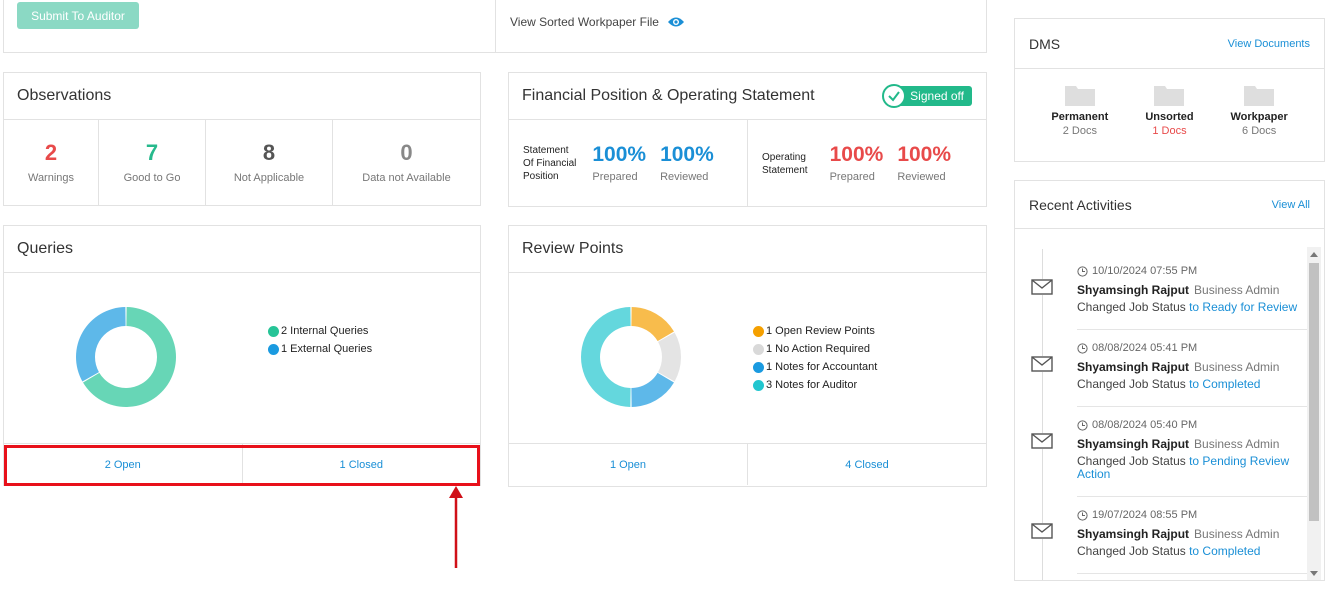 The width and height of the screenshot is (1333, 591). Describe the element at coordinates (785, 163) in the screenshot. I see `os-label: Operating Statement` at that location.